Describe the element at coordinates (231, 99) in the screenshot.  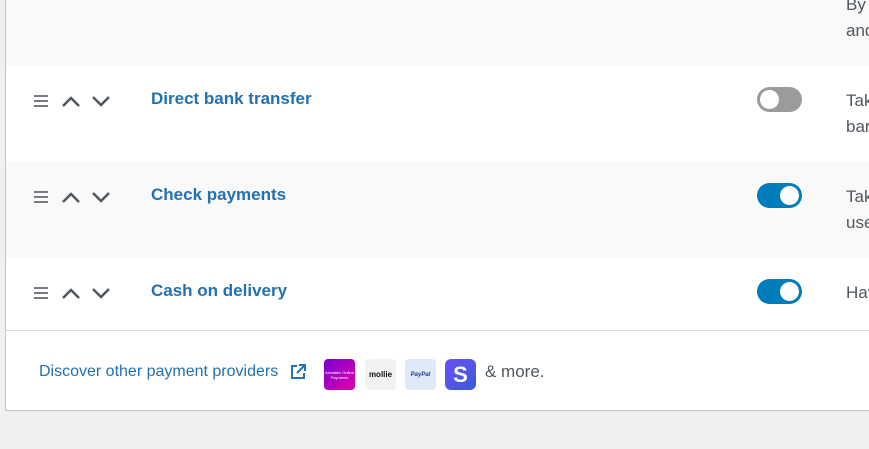
I see `method-name-link: Direct bank transfer` at that location.